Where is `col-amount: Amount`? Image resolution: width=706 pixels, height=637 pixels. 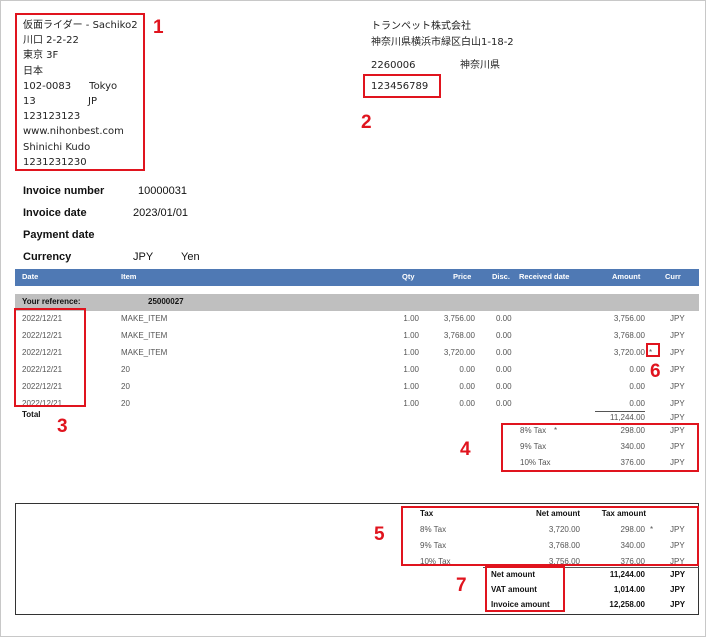 col-amount: Amount is located at coordinates (626, 276).